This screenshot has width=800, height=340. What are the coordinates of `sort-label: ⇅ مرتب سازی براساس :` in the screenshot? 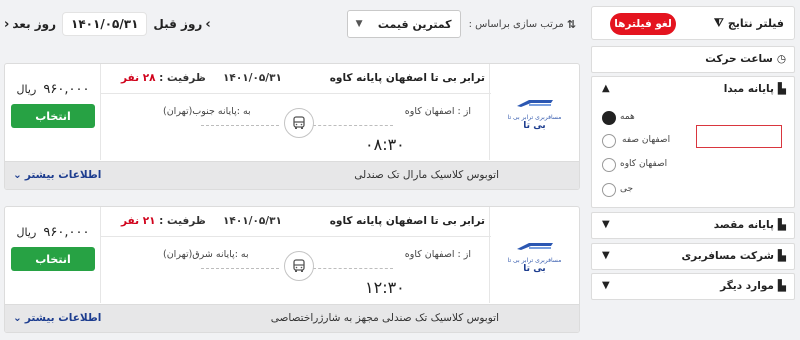 It's located at (522, 24).